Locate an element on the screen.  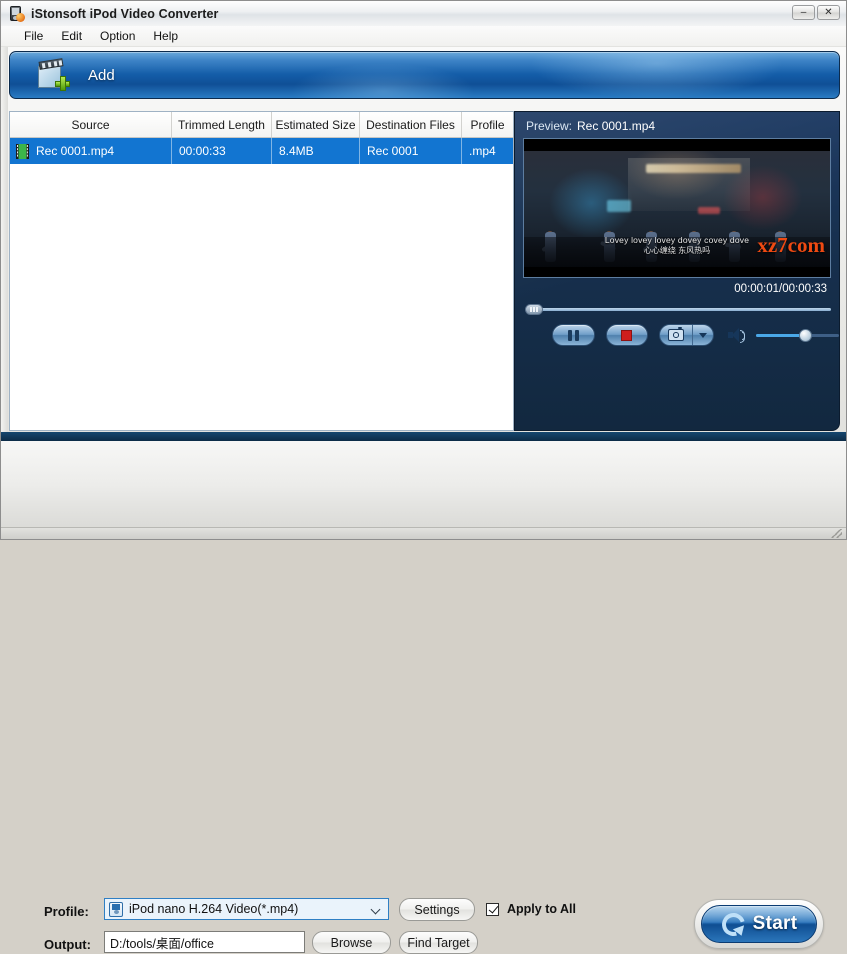
start-button-label: Start is located at coordinates (775, 923).